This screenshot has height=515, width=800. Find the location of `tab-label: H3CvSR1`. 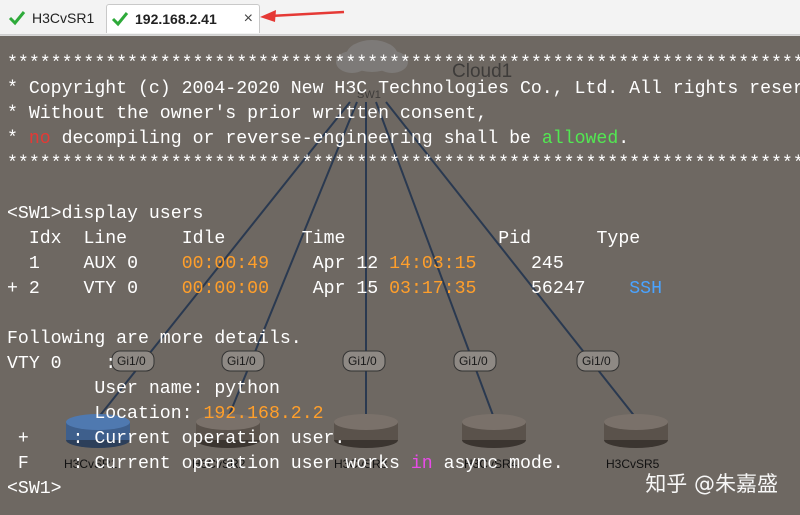

tab-label: H3CvSR1 is located at coordinates (63, 18).